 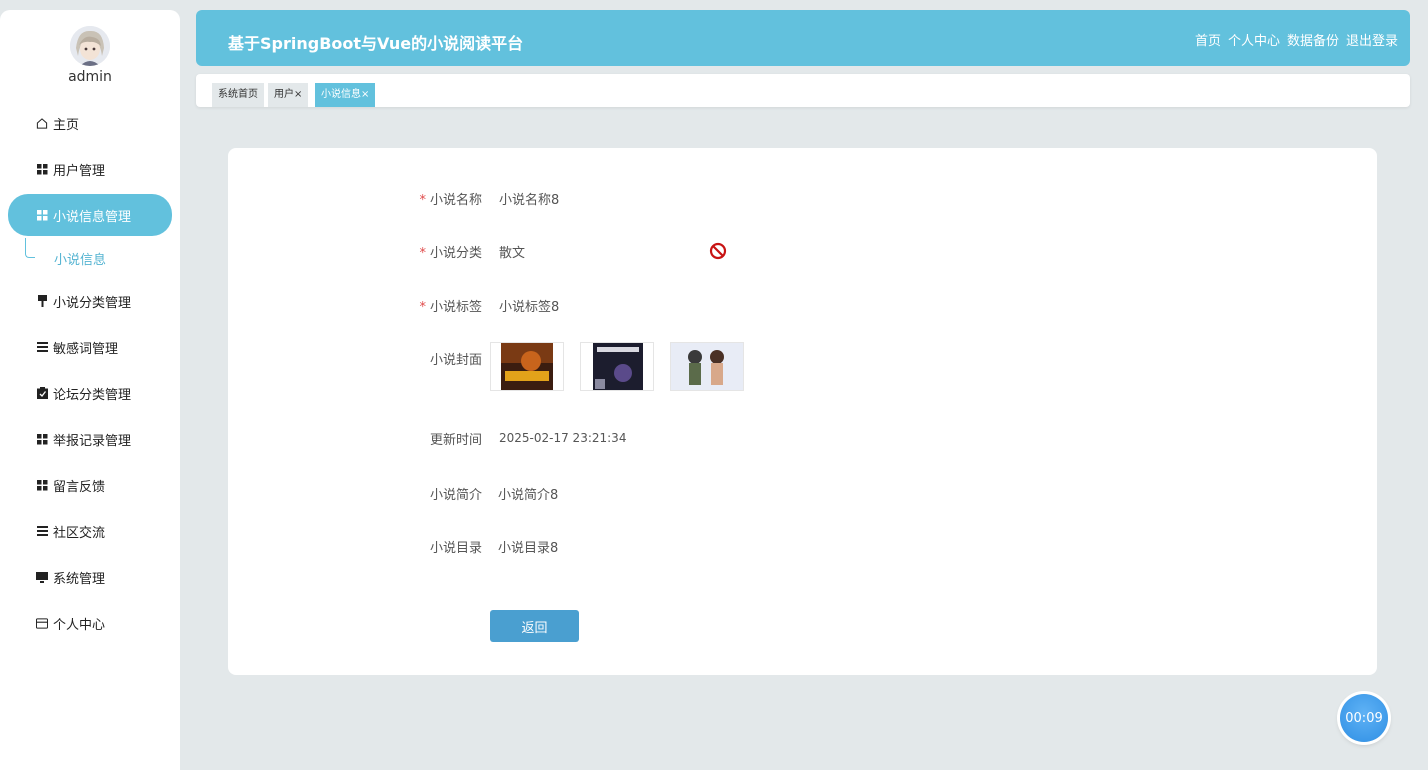 I want to click on sidebar-item-label: 论坛分类管理, so click(x=92, y=395).